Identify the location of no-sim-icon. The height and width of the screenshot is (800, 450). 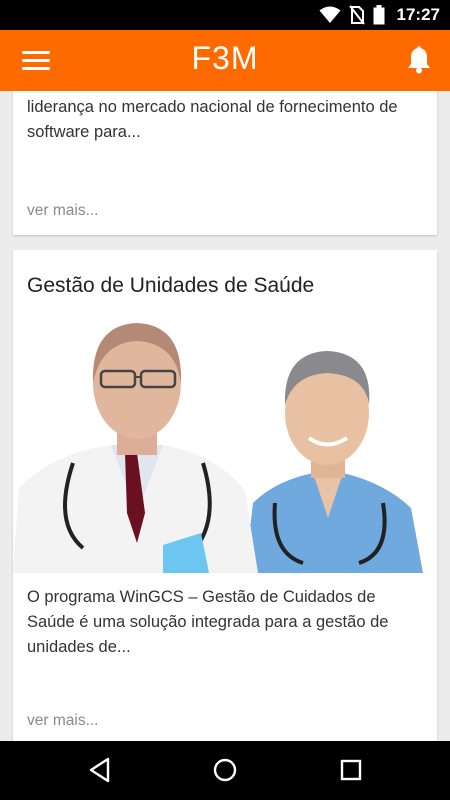
(356, 15).